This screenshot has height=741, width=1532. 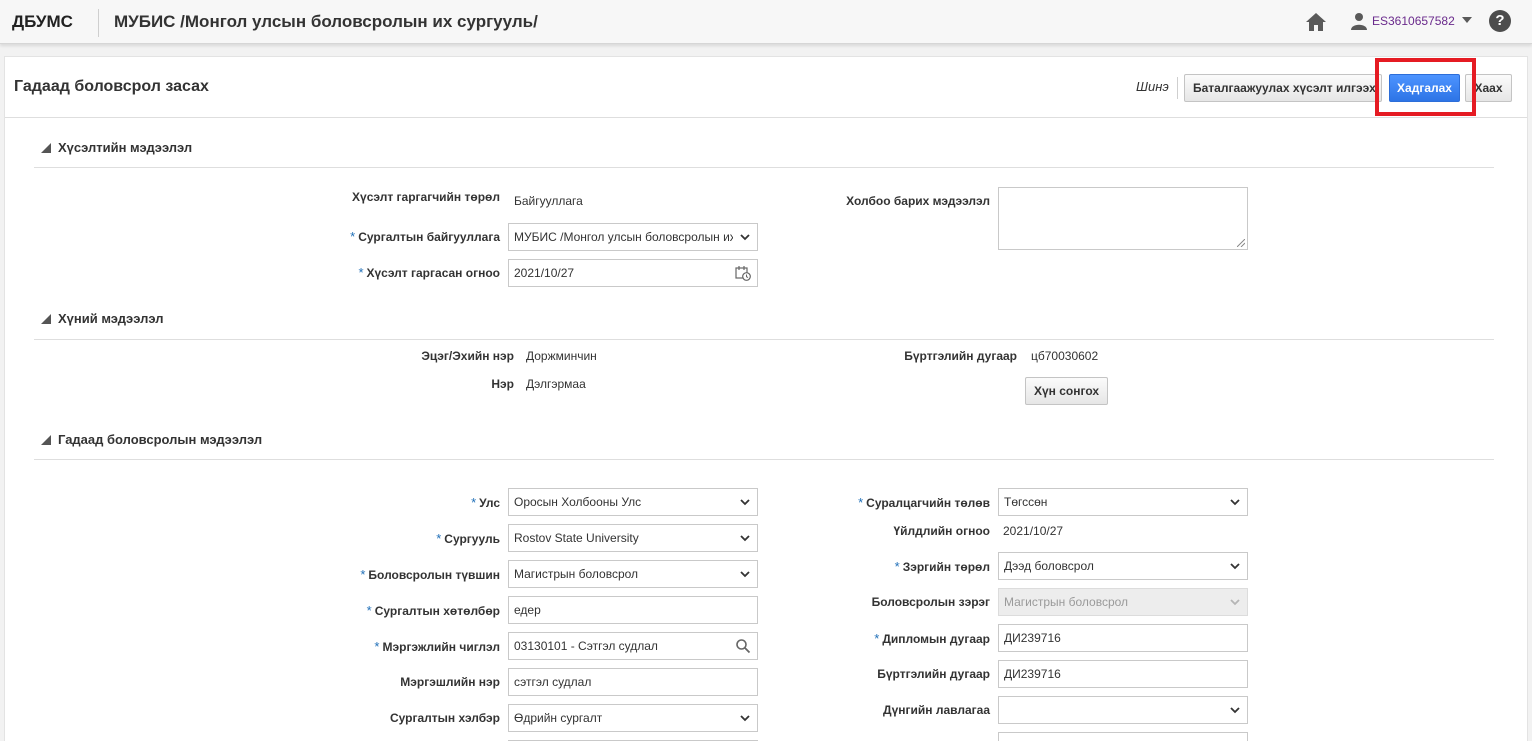 I want to click on parent-name-value: Доржминчин, so click(x=561, y=356).